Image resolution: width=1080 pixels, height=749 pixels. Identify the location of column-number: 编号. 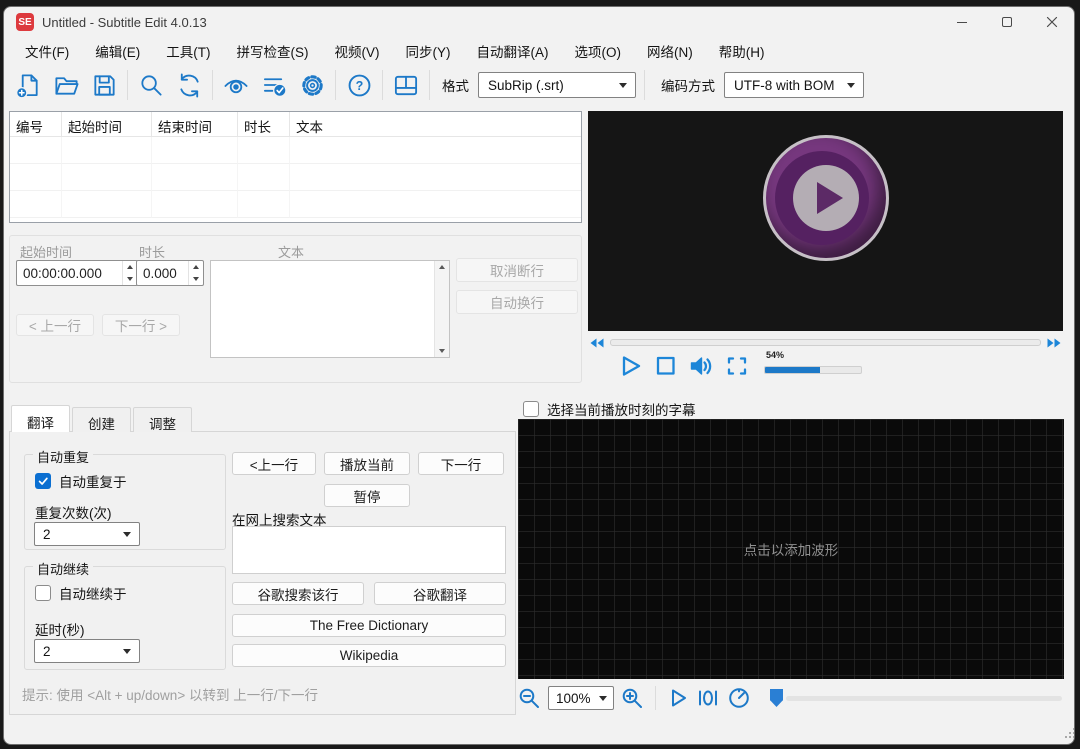
(36, 124).